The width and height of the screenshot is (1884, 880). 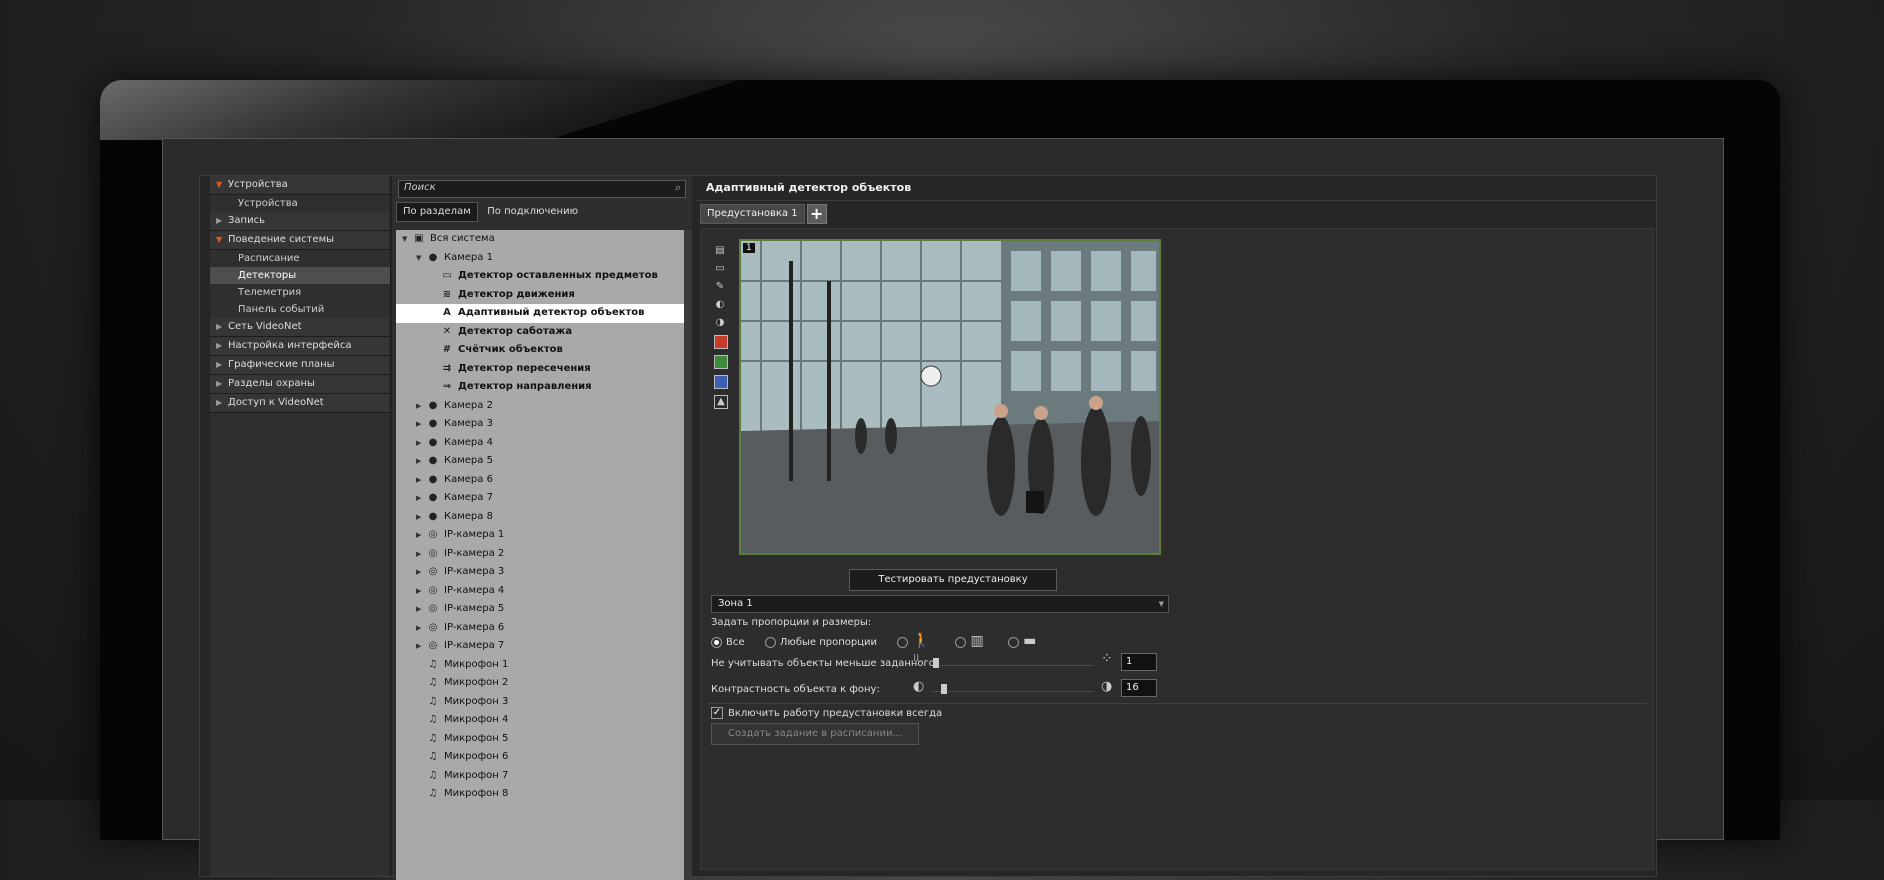 What do you see at coordinates (300, 403) in the screenshot?
I see `nav-section: ▶ Доступ к VideoNet` at bounding box center [300, 403].